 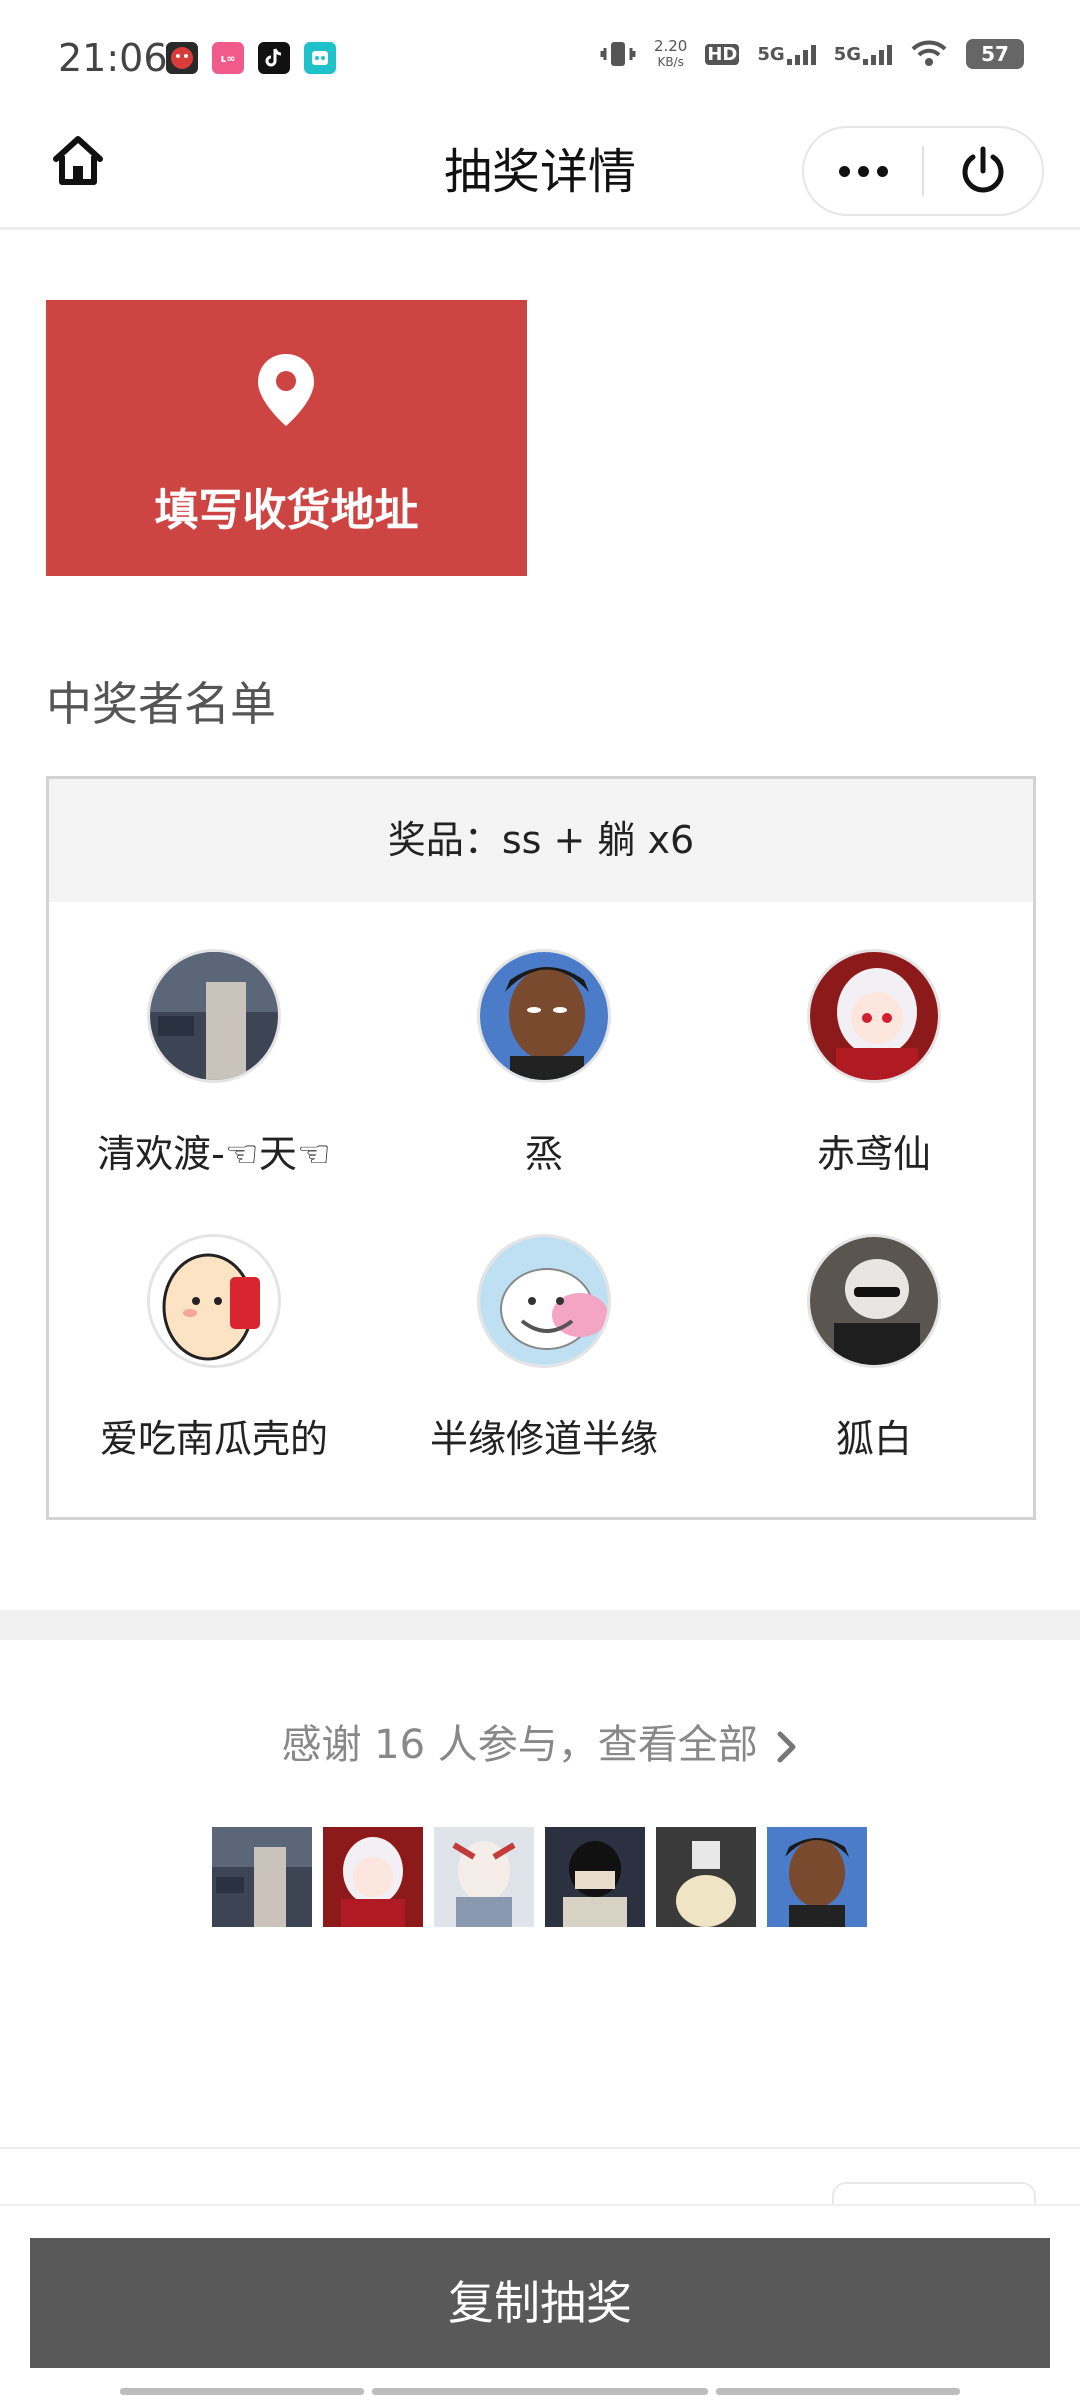 I want to click on status-bar: 21:06 ʟ∞ 2.20 KB/s HD 5G 5G 57, so click(x=540, y=58).